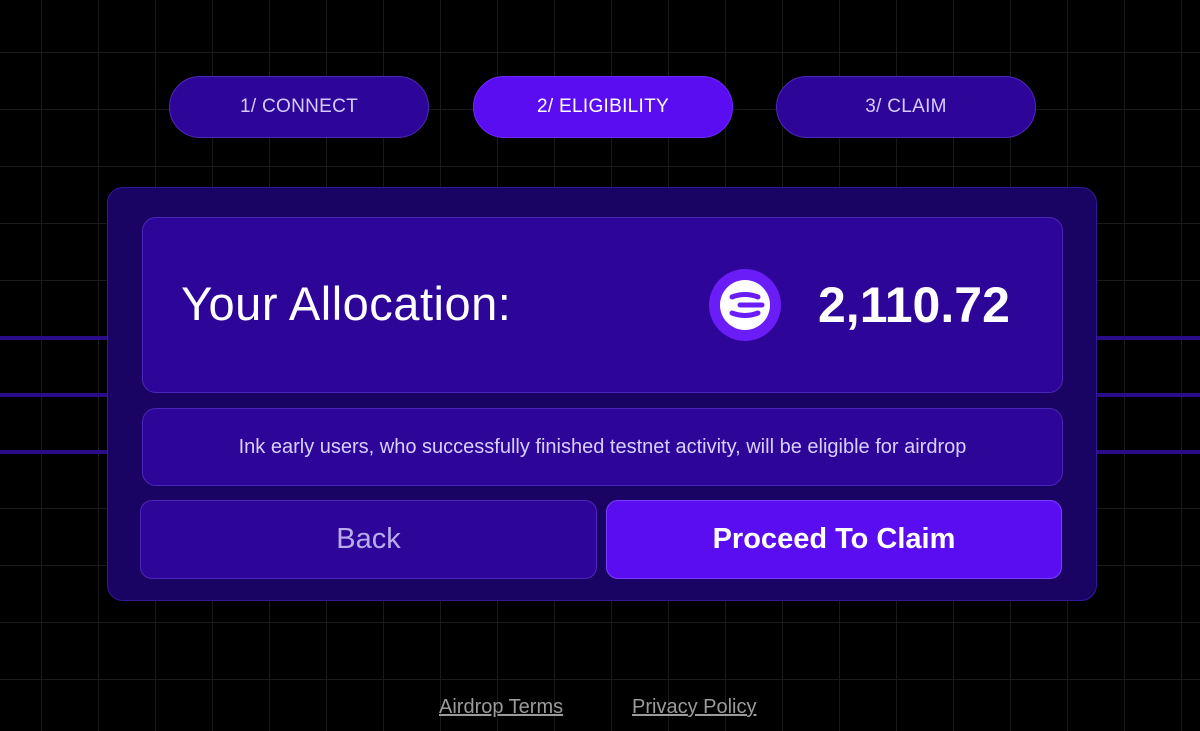 The height and width of the screenshot is (731, 1200). I want to click on allocation-label: Your Allocation:, so click(346, 303).